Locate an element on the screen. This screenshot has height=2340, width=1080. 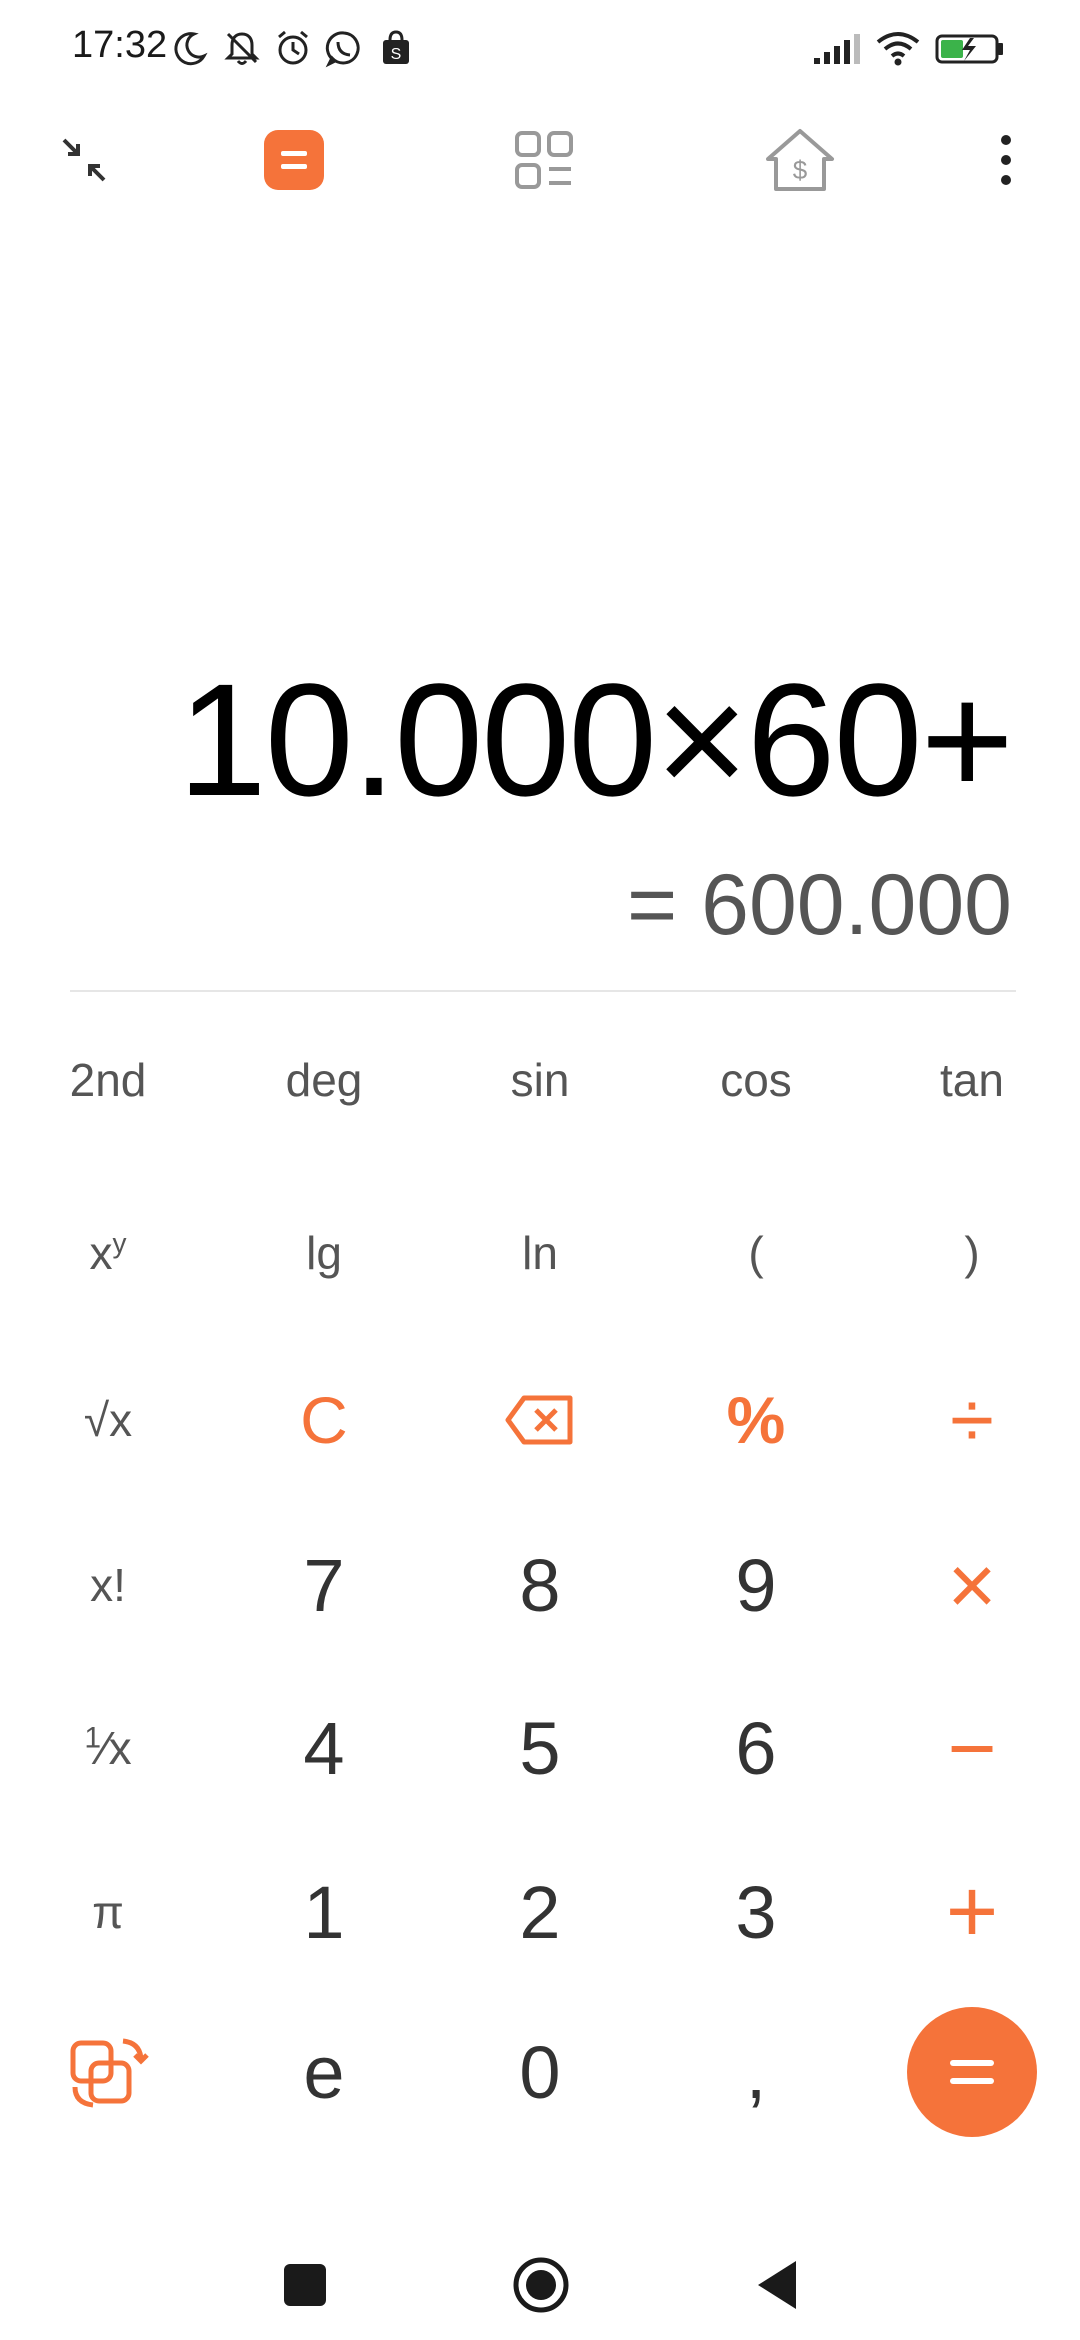
result-display: = 600.000 is located at coordinates (819, 905).